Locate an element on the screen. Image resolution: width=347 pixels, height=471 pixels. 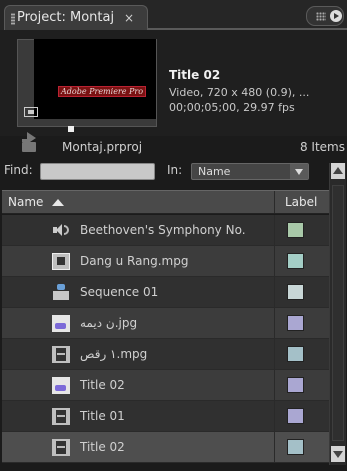
panel-menu-button is located at coordinates (325, 16).